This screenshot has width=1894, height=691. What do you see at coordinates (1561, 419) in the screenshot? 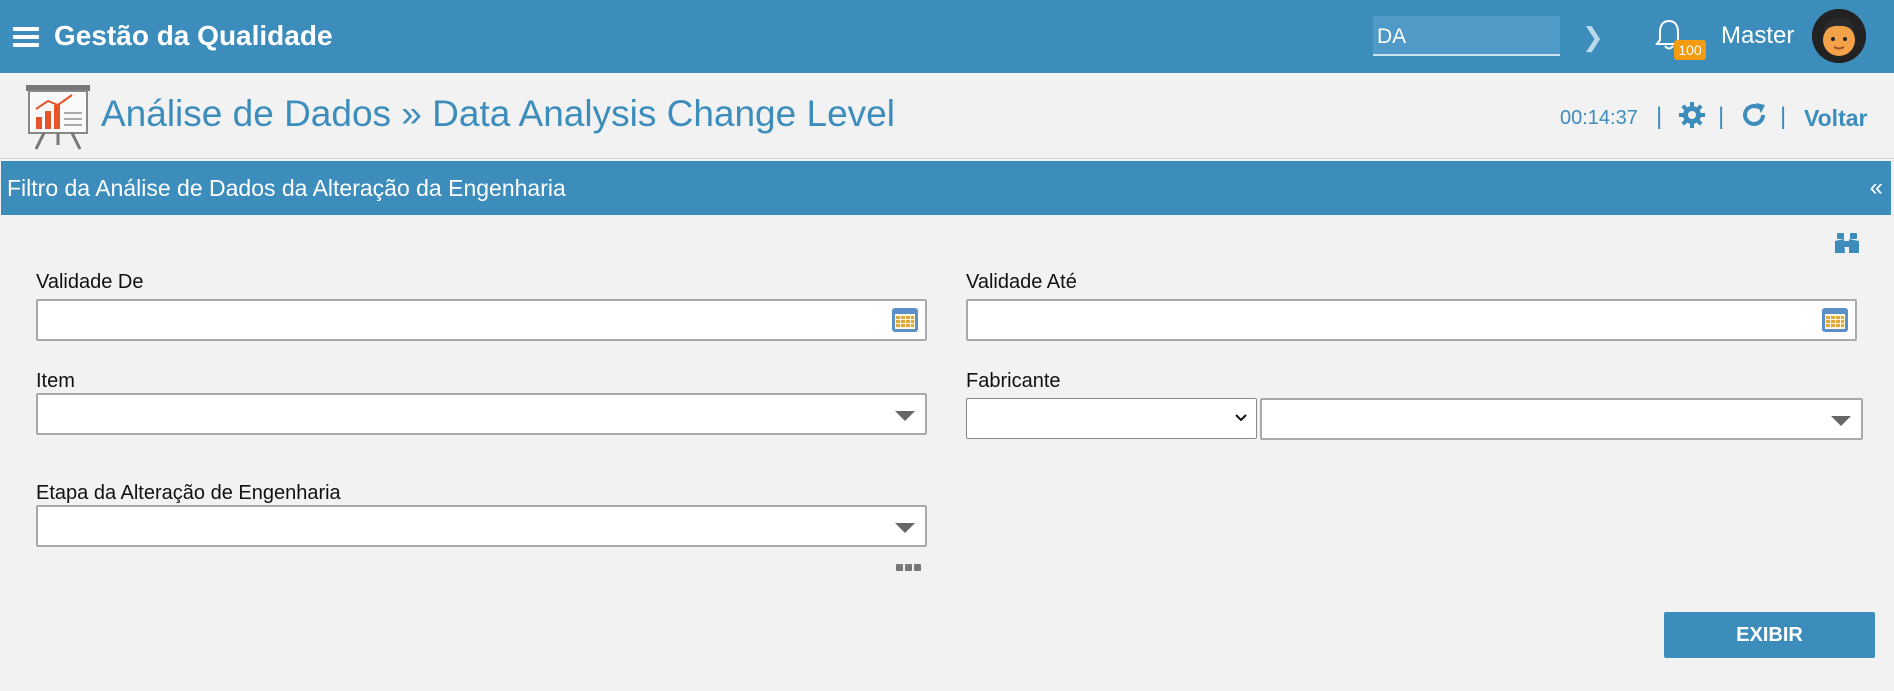
I see `fabricante-select` at bounding box center [1561, 419].